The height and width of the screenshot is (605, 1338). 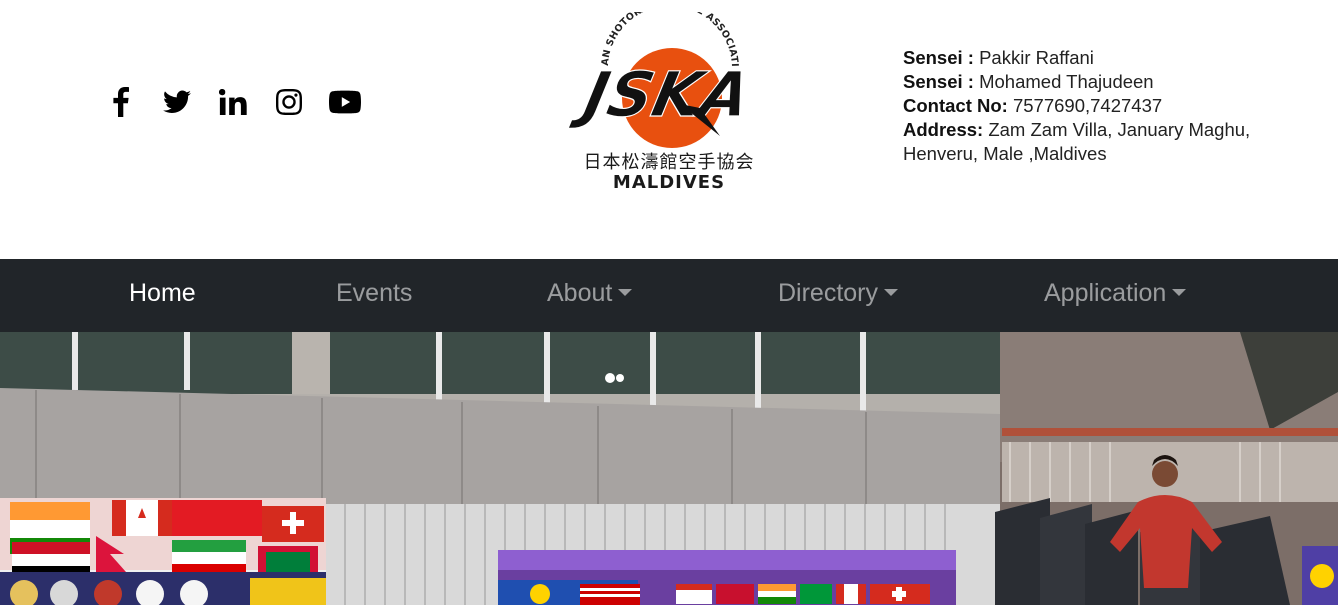 I want to click on sensei-line-1: Sensei : Pakkir Raffani, so click(x=1113, y=58).